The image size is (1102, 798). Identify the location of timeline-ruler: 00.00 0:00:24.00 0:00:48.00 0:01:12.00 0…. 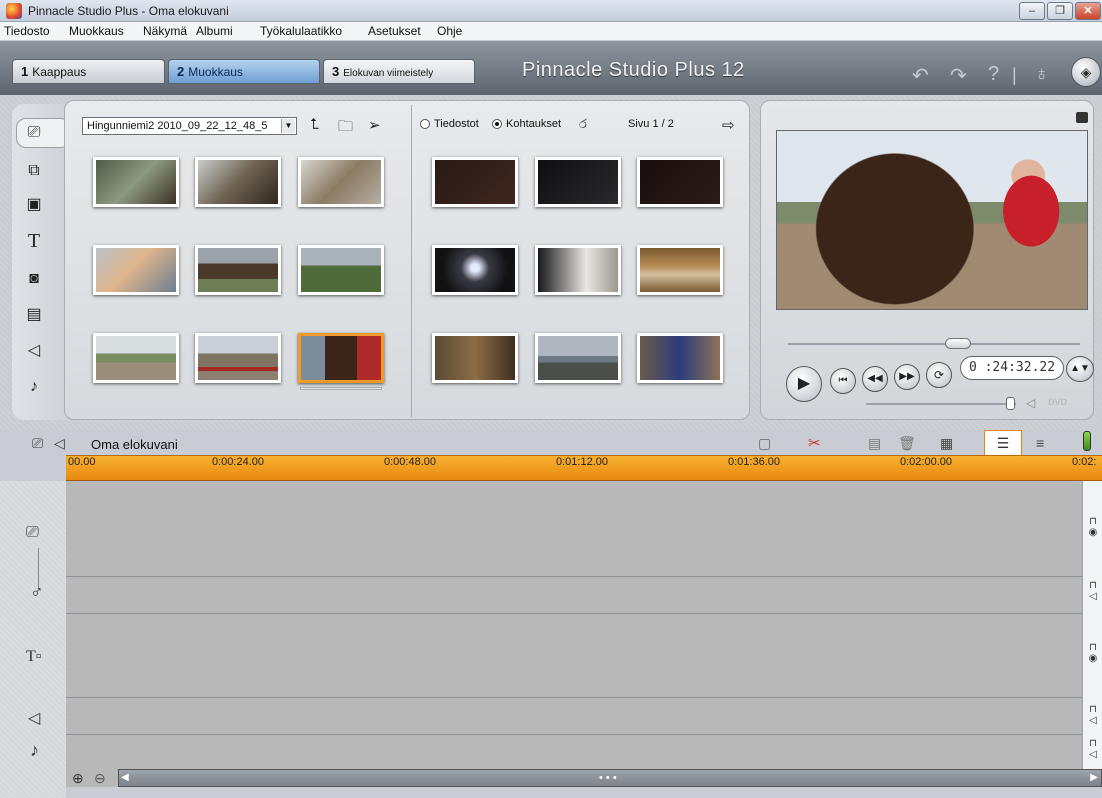
(584, 468).